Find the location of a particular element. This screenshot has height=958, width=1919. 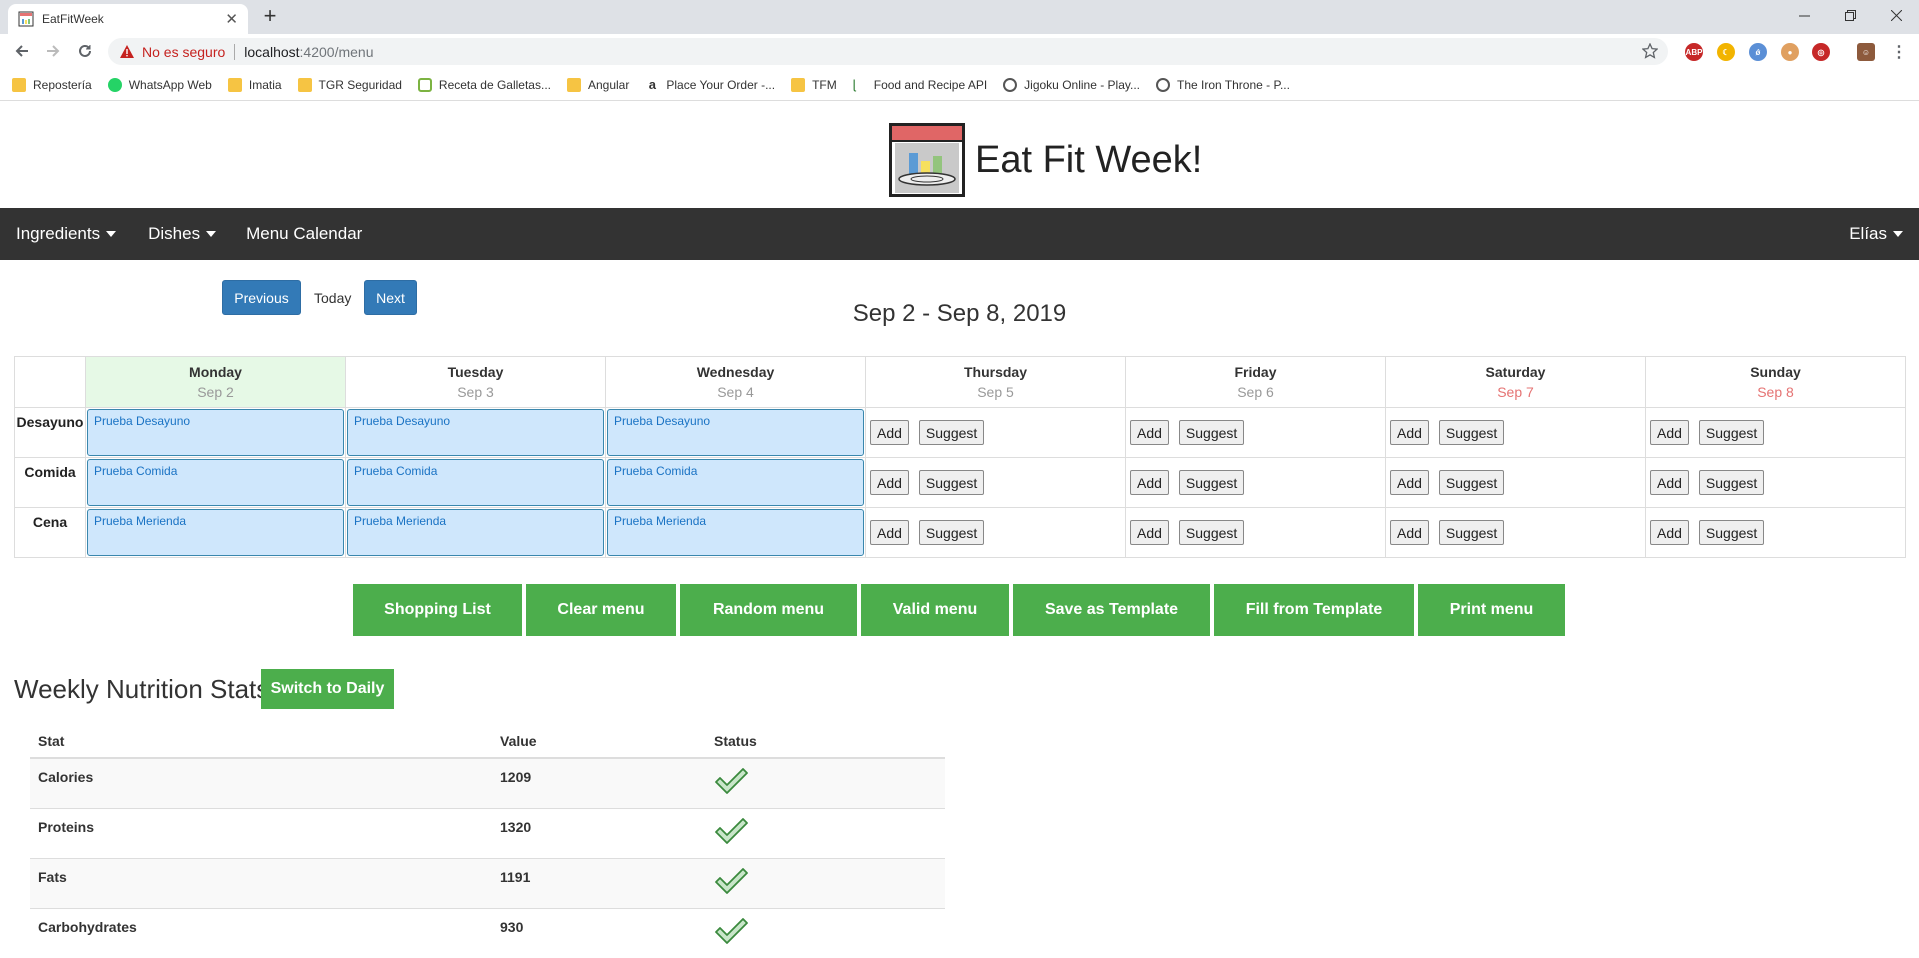

nav-dishes: Dishes is located at coordinates (182, 234).